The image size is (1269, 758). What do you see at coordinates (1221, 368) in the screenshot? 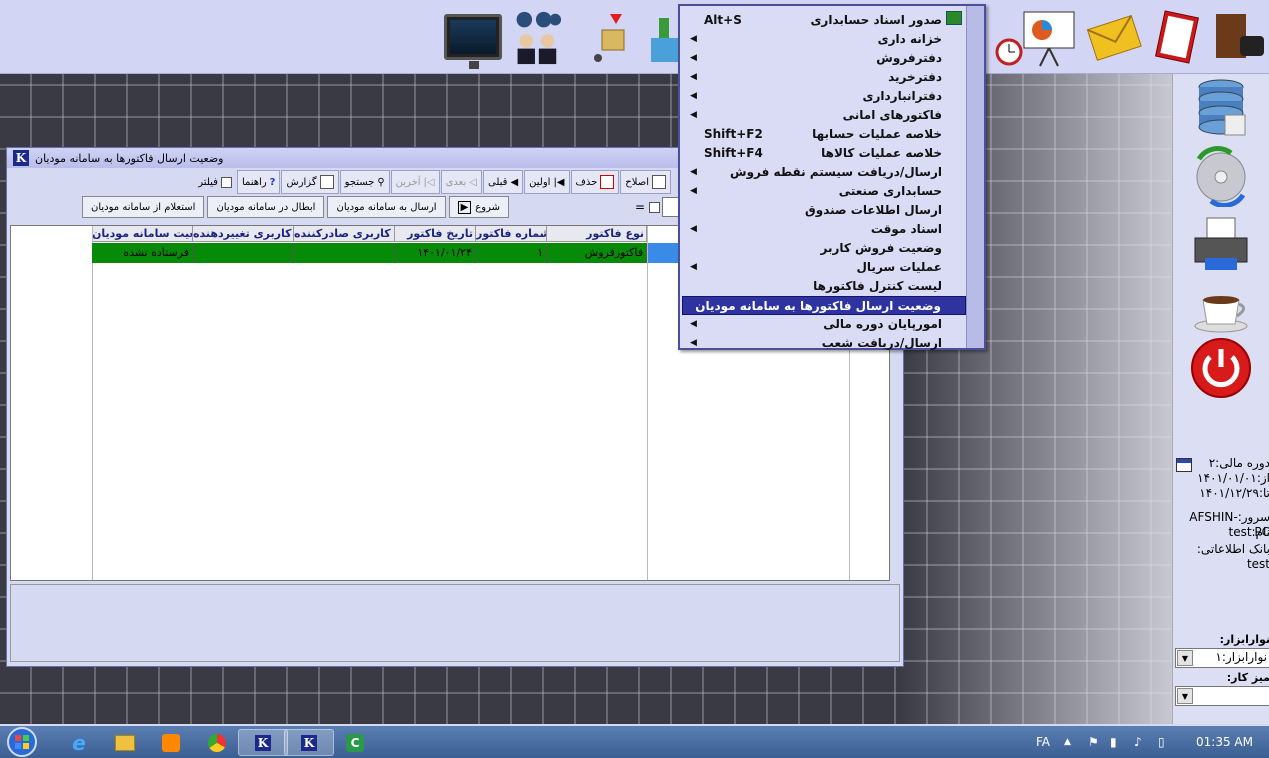
I see `power-off-icon` at bounding box center [1221, 368].